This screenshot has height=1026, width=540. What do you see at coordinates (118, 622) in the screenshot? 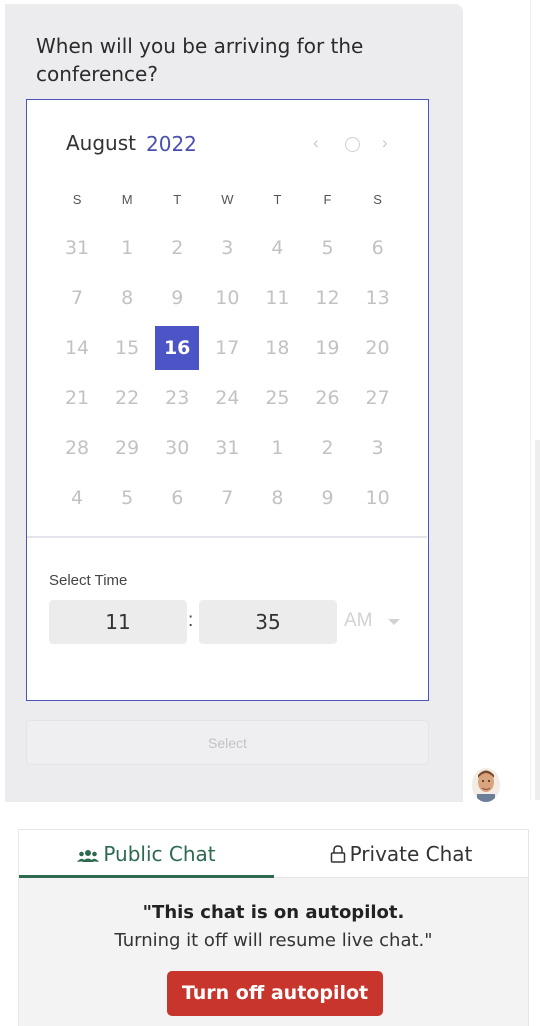
I see `hour-input: 11` at bounding box center [118, 622].